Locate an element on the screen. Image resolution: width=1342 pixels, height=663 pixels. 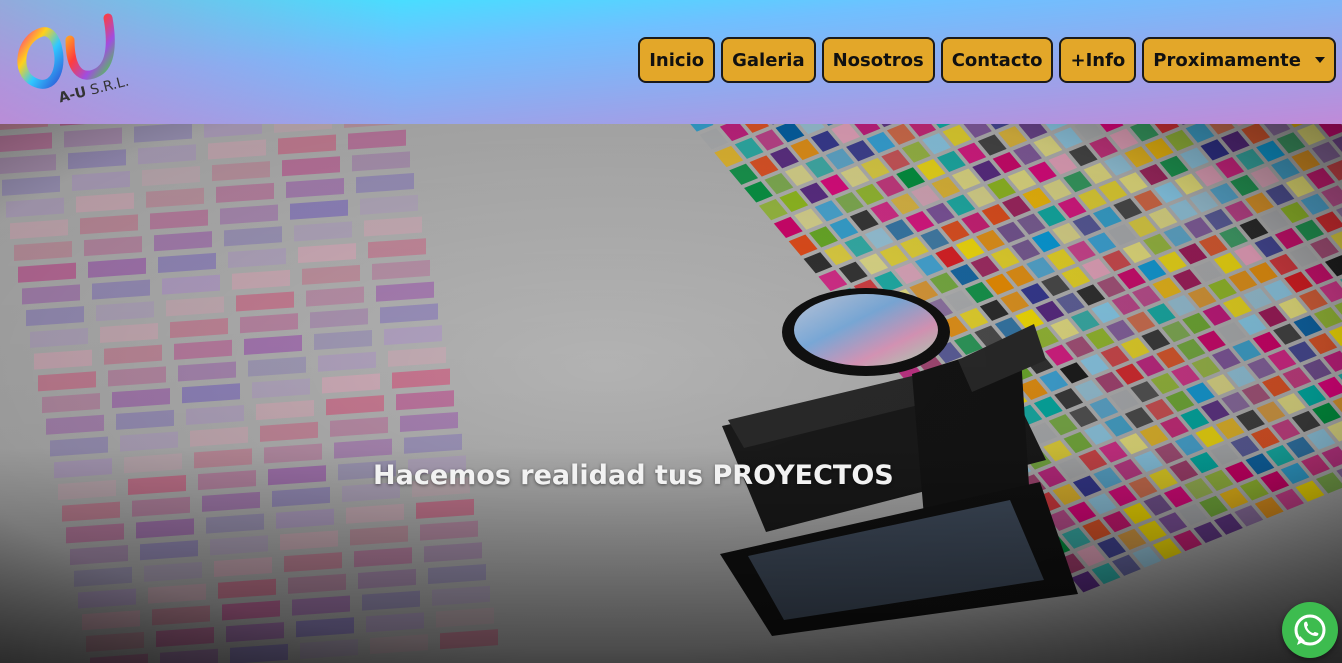
nav-proximamente-dropdown: Proximamente is located at coordinates (1239, 60).